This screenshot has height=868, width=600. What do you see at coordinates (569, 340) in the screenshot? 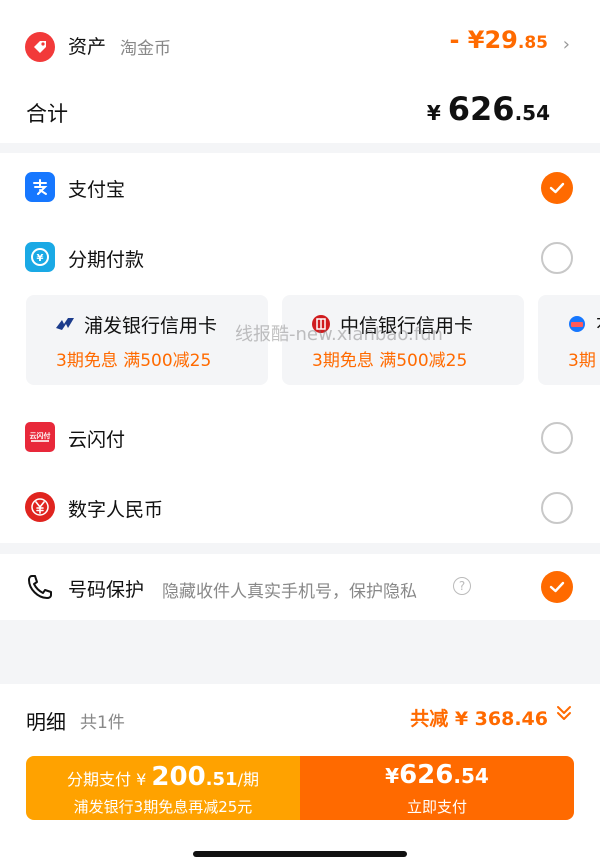
I see `bank-card-third: 花 3期` at bounding box center [569, 340].